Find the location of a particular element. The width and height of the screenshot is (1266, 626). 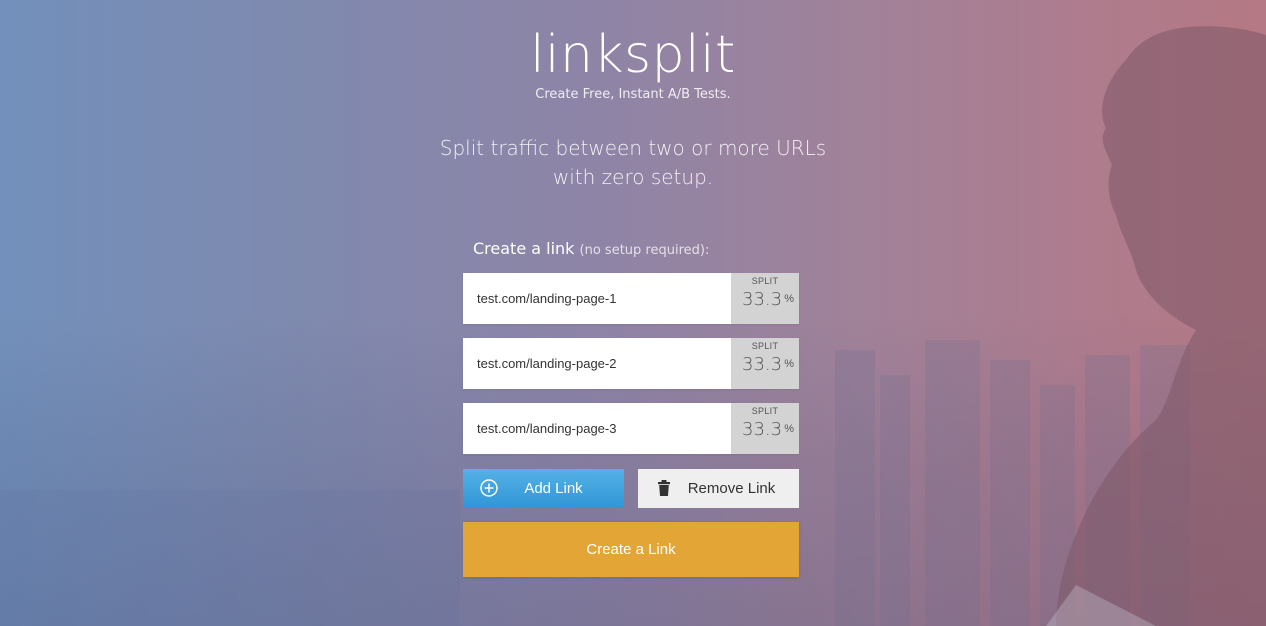

split-box-3: SPLIT 33.3 % is located at coordinates (765, 428).